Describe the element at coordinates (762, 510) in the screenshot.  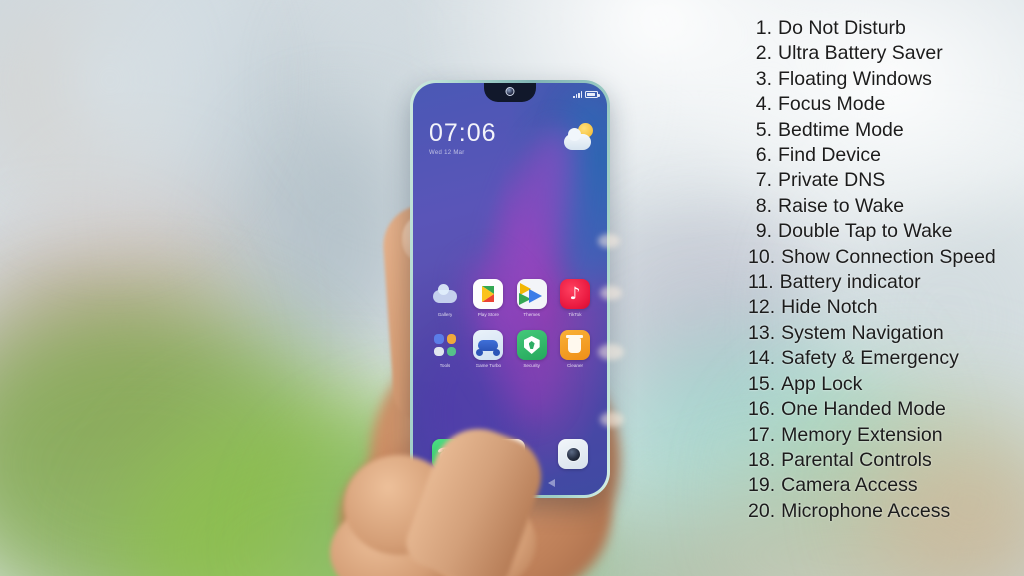
I see `feature-list-item-number: 20.` at that location.